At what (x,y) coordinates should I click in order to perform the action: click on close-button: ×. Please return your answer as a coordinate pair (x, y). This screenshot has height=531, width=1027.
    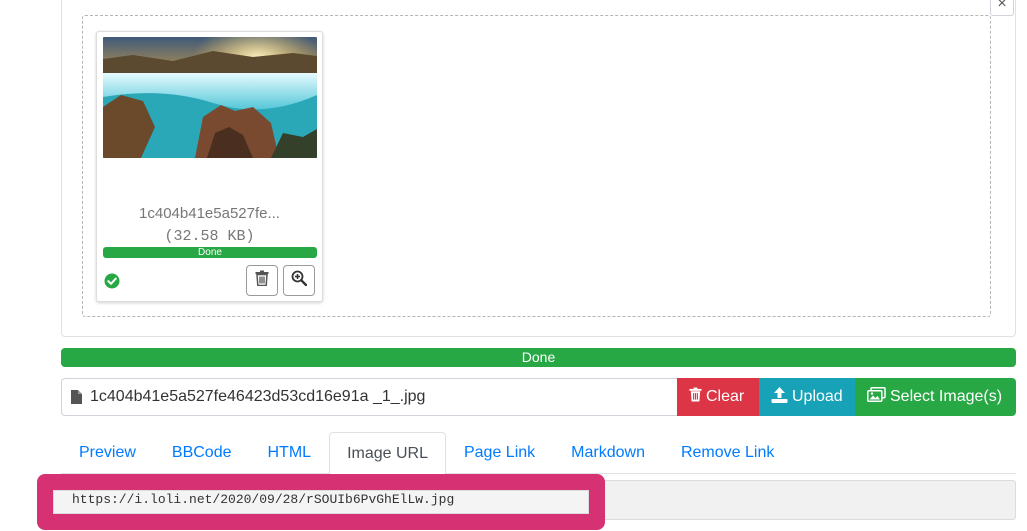
    Looking at the image, I should click on (1002, 8).